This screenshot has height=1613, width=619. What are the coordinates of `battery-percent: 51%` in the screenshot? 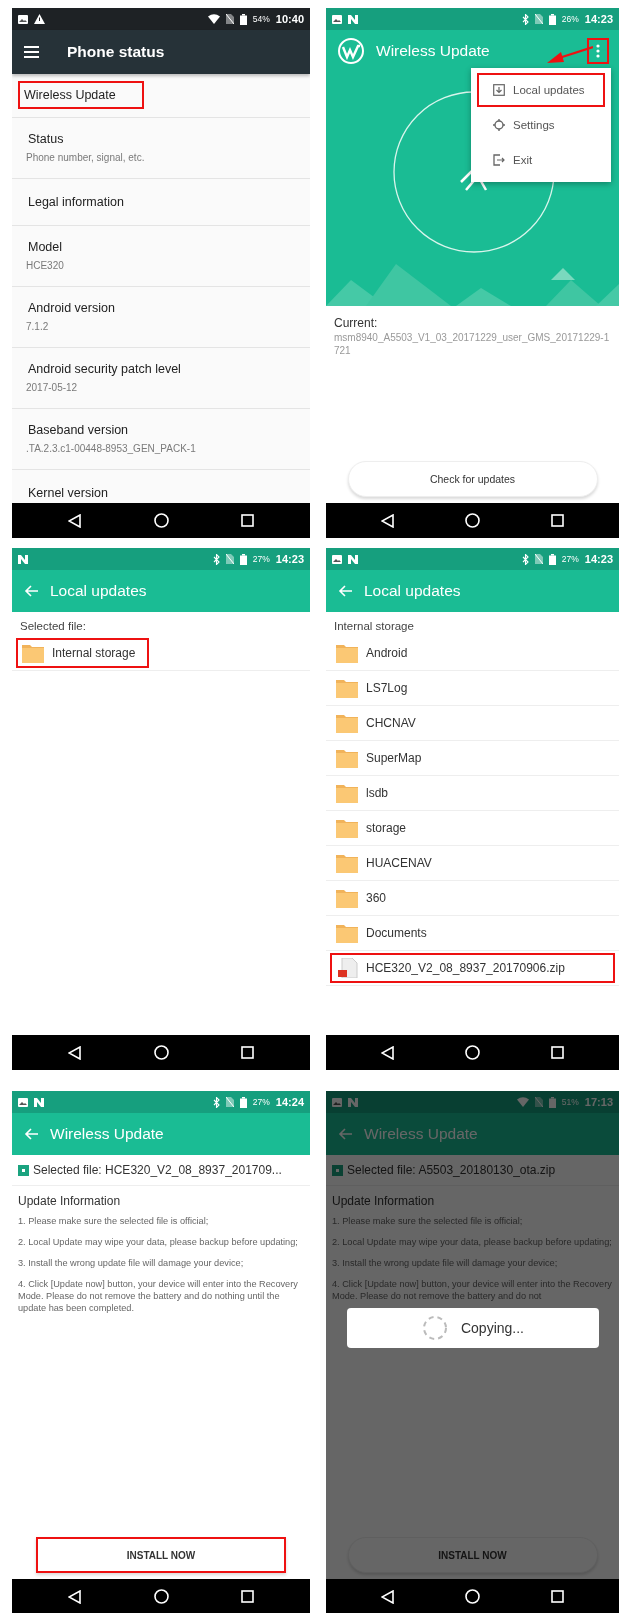 It's located at (570, 1102).